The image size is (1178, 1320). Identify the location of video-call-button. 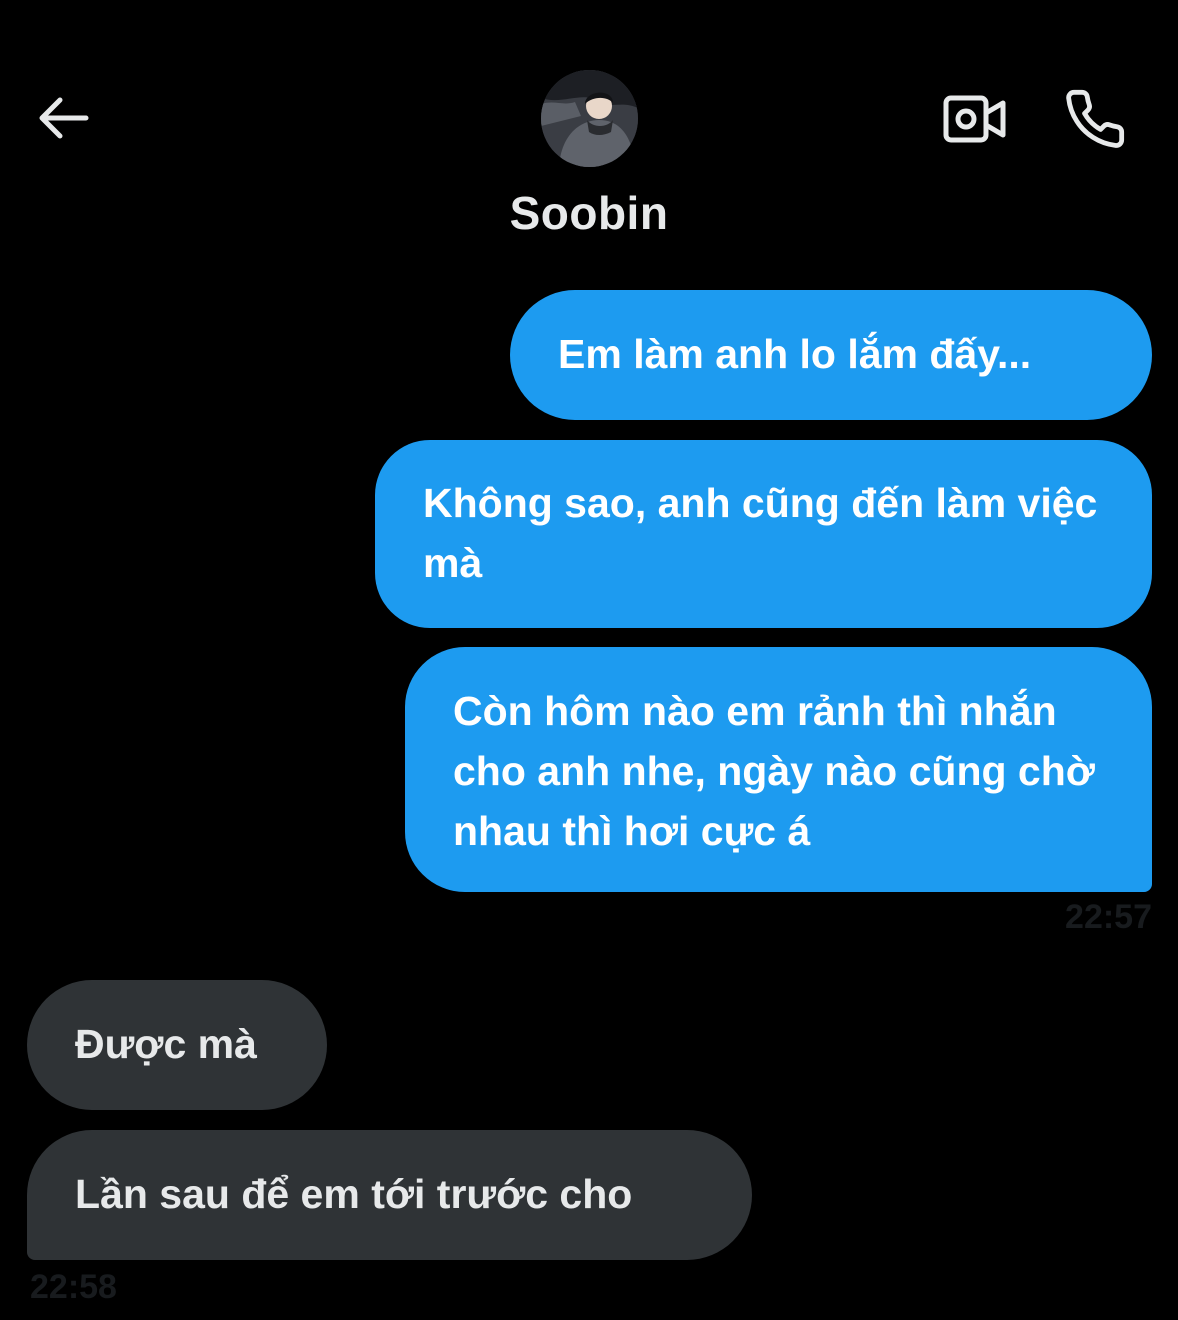
(975, 119).